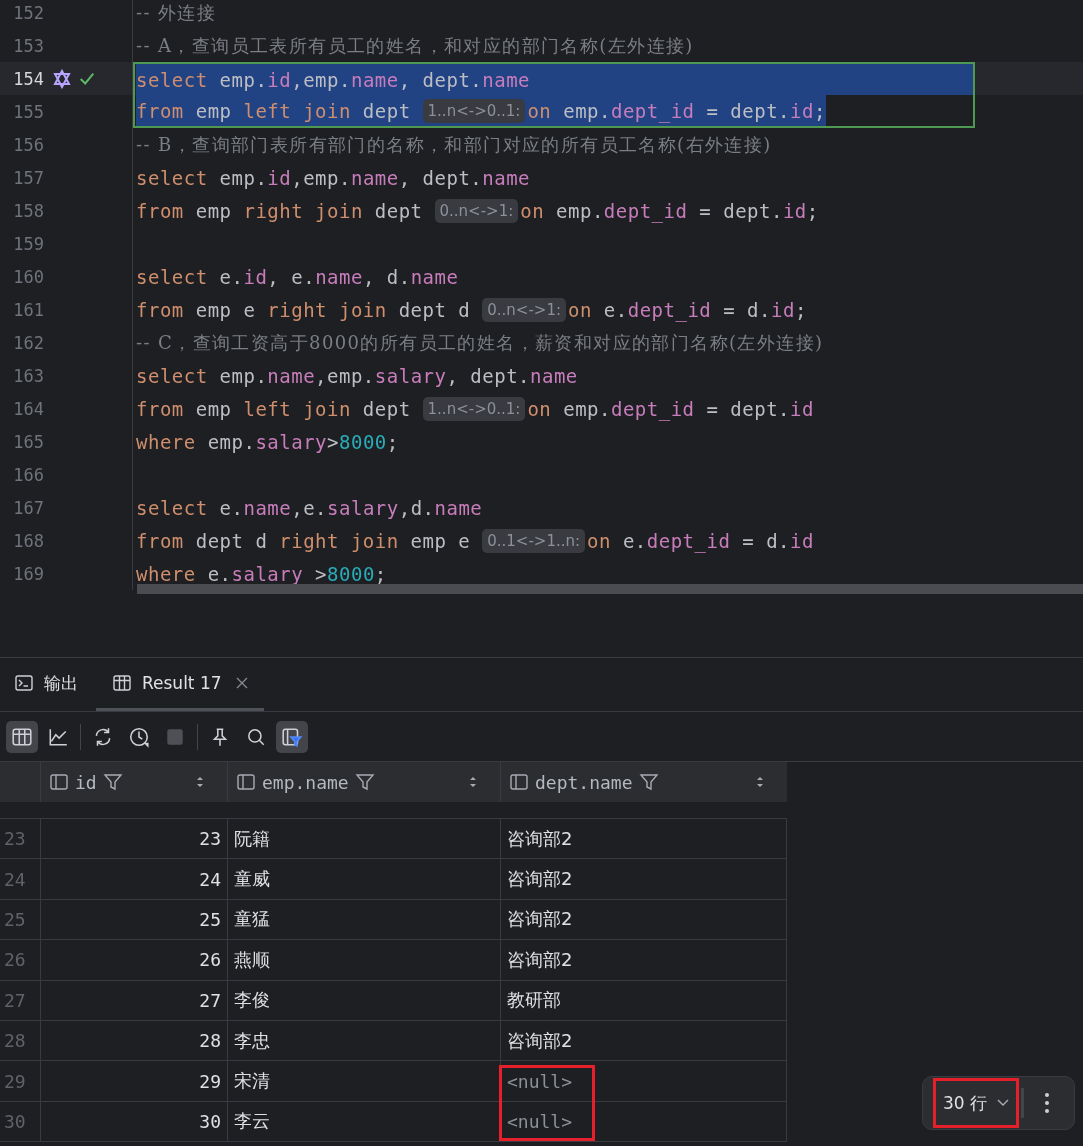 This screenshot has width=1083, height=1146. I want to click on line-number: 166, so click(28, 474).